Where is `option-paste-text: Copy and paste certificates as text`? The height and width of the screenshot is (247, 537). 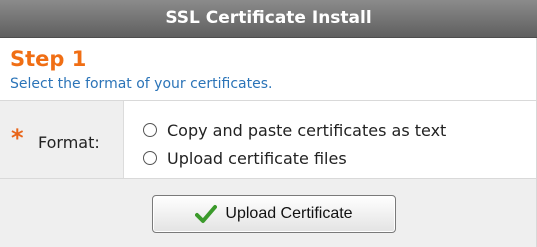 option-paste-text: Copy and paste certificates as text is located at coordinates (294, 130).